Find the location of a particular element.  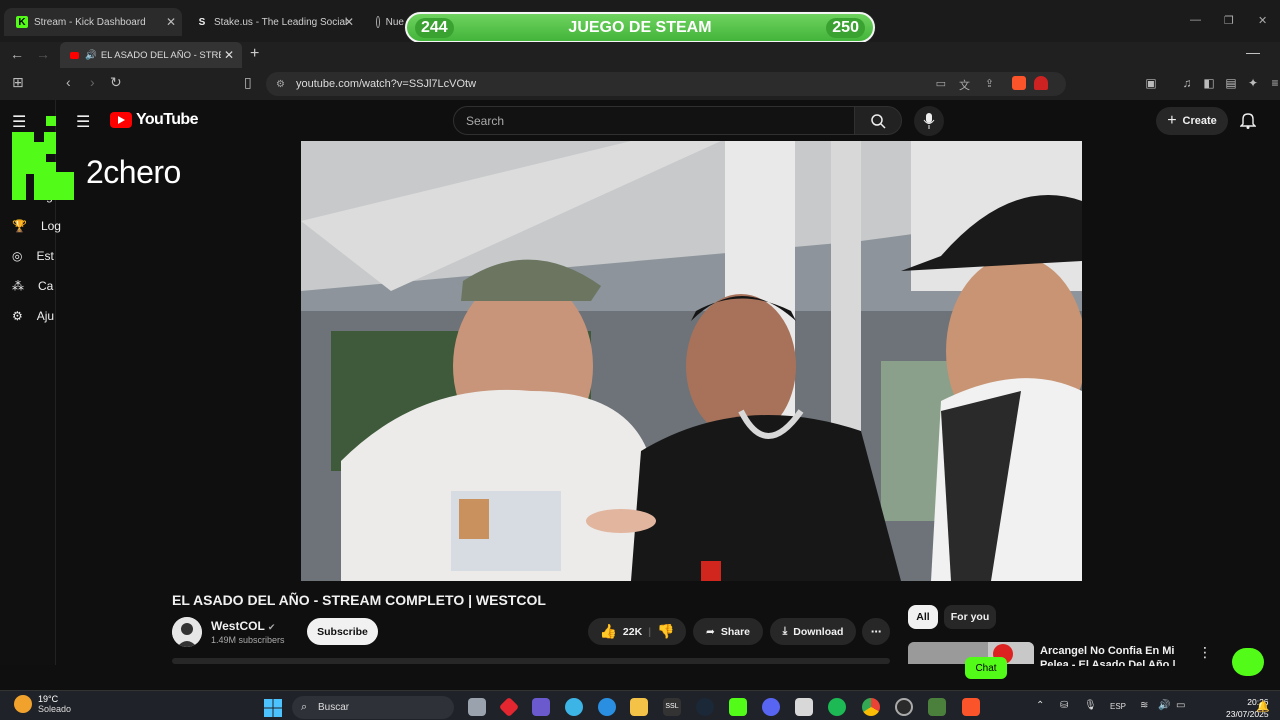

kick-sidebar-item: ⚙ Aju is located at coordinates (33, 316).